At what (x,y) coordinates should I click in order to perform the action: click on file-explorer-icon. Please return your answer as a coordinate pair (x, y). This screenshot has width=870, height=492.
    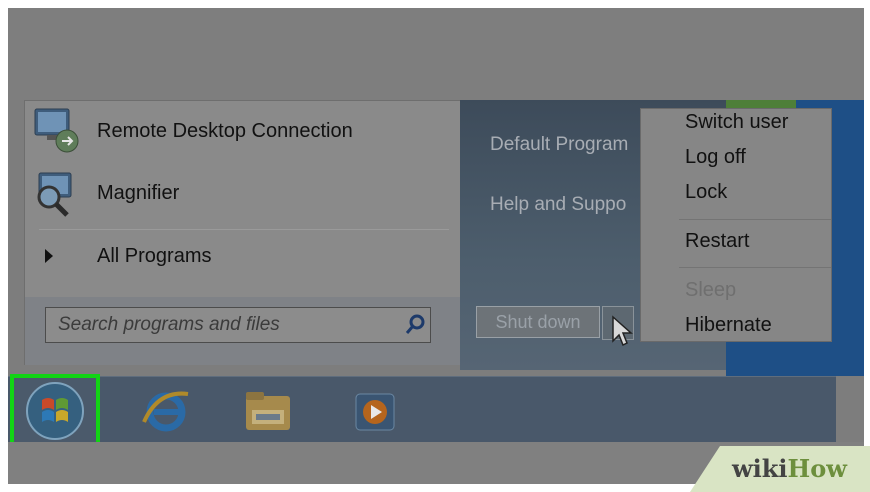
    Looking at the image, I should click on (268, 411).